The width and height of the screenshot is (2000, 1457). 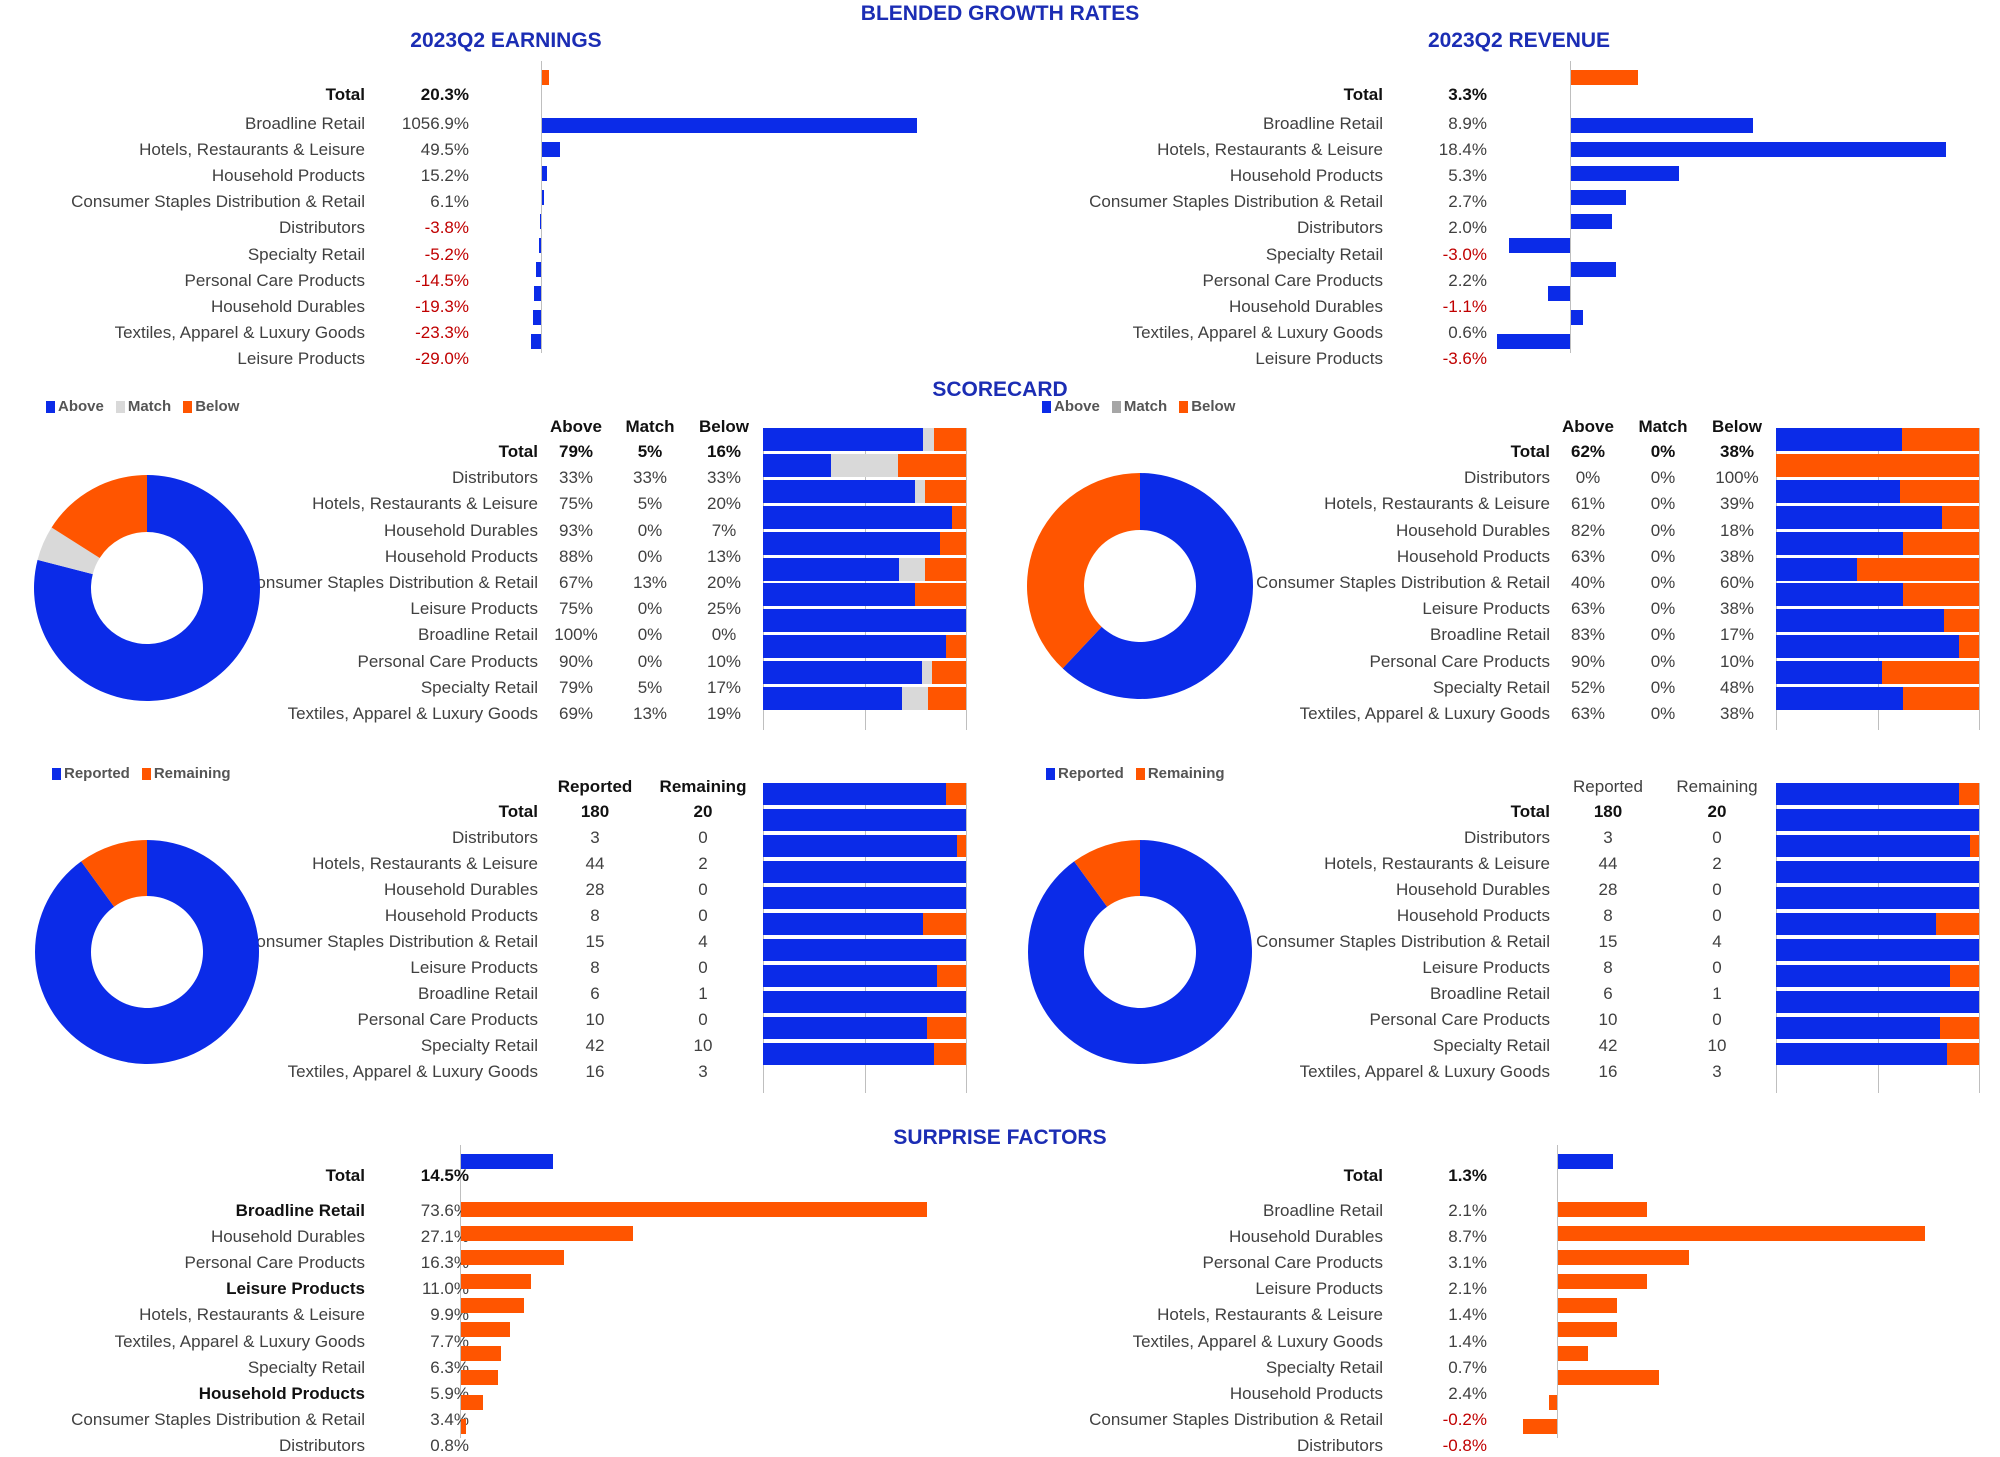 I want to click on reported-revenue-cell: 0, so click(x=1717, y=915).